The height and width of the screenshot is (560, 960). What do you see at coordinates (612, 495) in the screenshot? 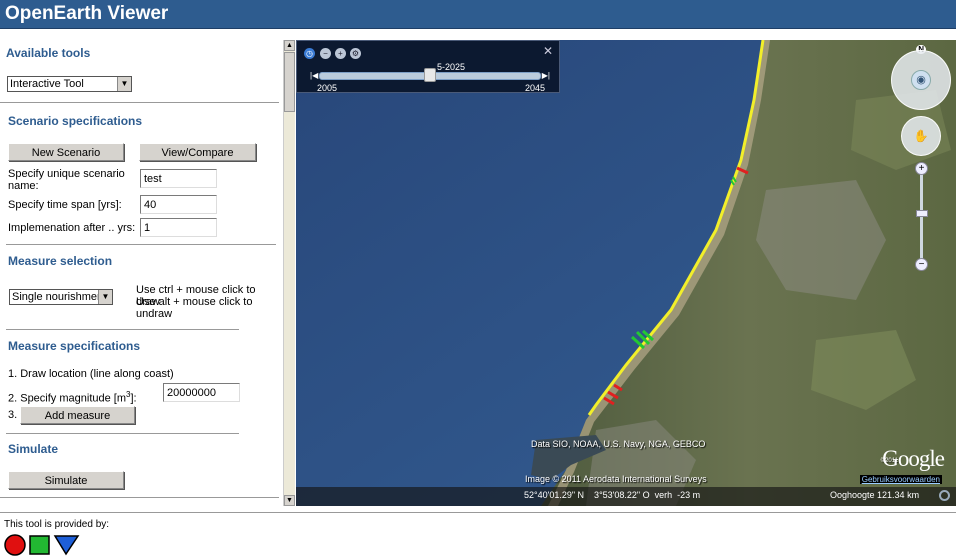
I see `pointer-coordinates: 52°40'01.29" N 3°53'08.22" O verh -23 m` at bounding box center [612, 495].